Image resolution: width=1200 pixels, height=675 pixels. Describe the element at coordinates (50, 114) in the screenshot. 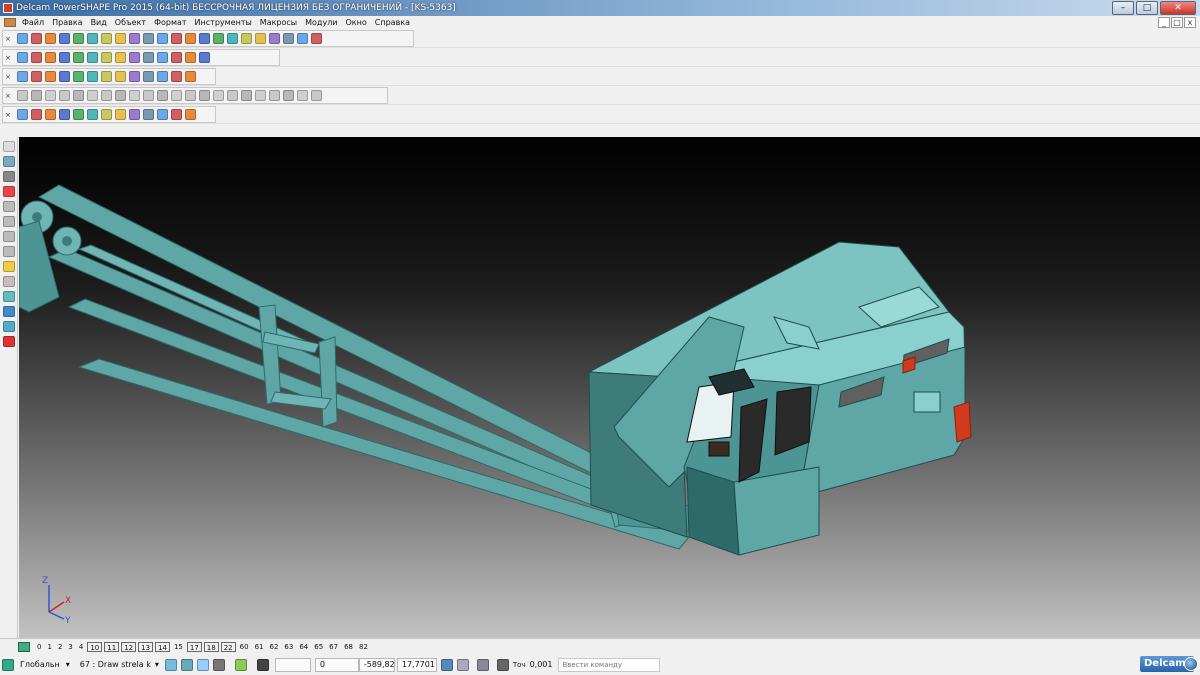

I see `chamfer-icon` at that location.